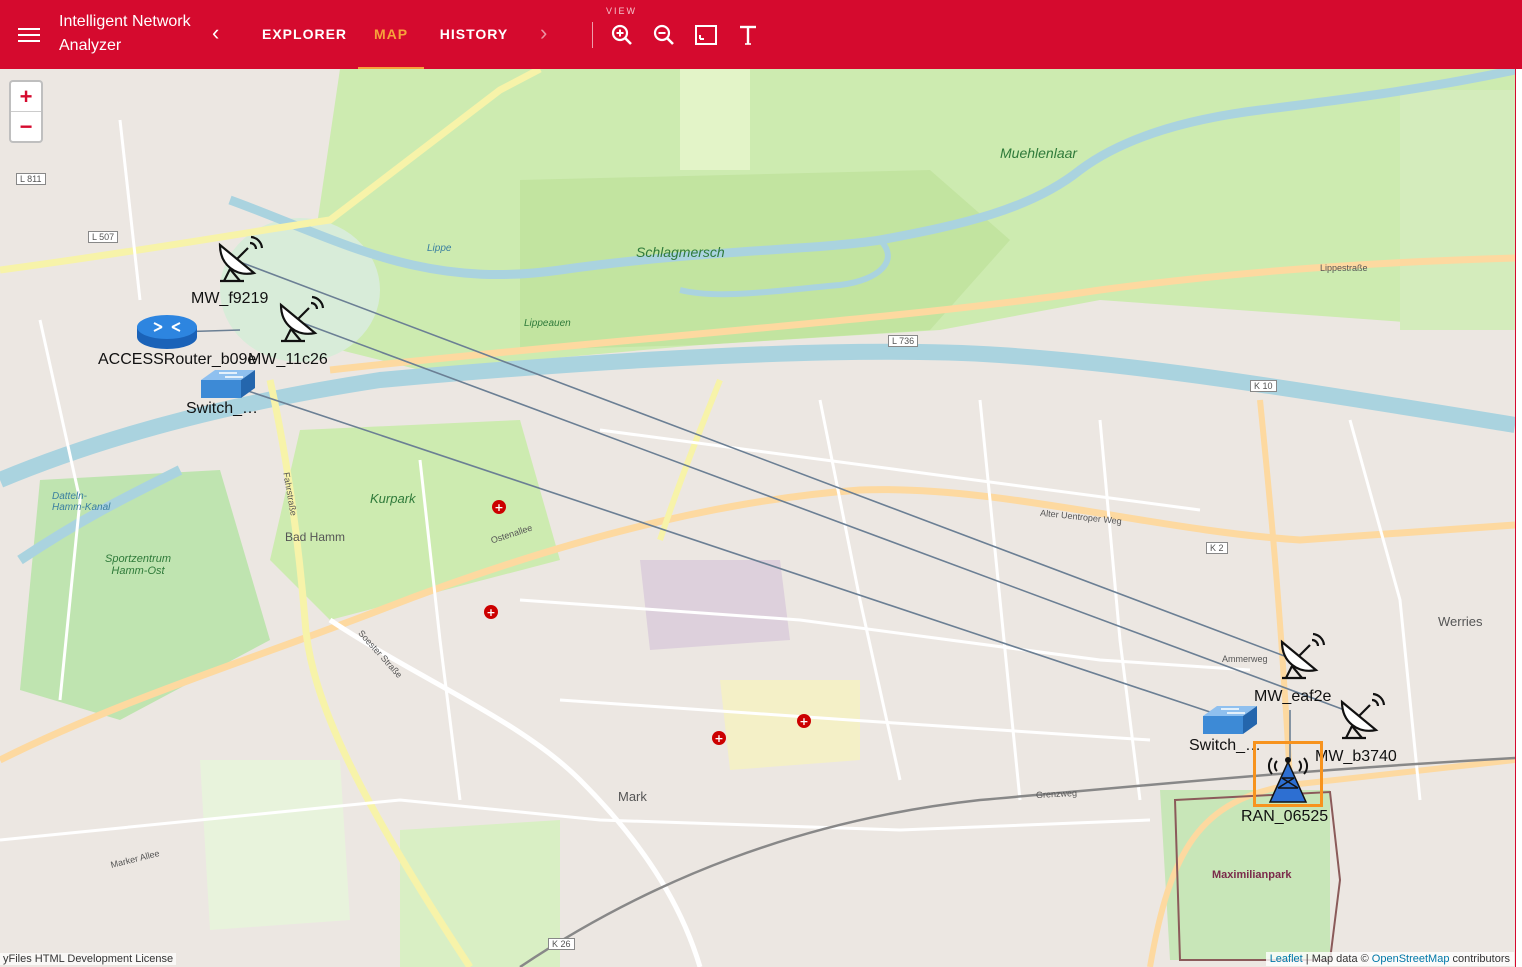 The image size is (1522, 967). Describe the element at coordinates (1337, 959) in the screenshot. I see `map-data-text: | Map data ©` at that location.